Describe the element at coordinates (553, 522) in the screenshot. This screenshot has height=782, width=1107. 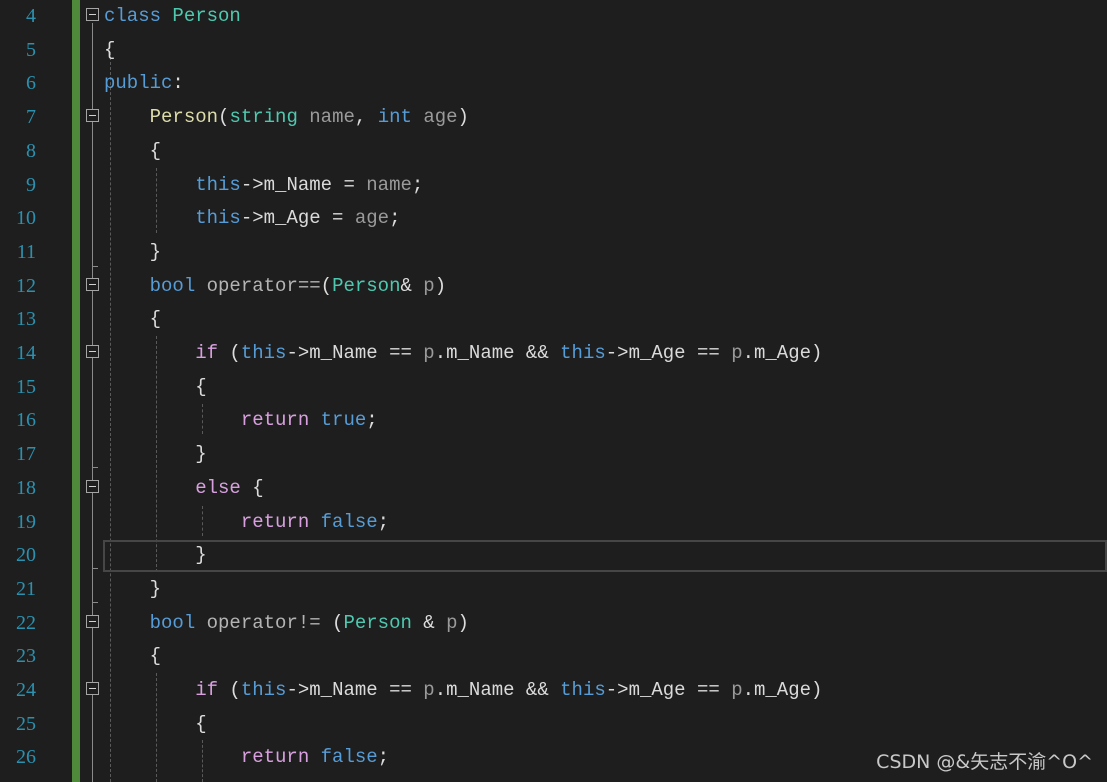
I see `code-line: 19 return false;` at that location.